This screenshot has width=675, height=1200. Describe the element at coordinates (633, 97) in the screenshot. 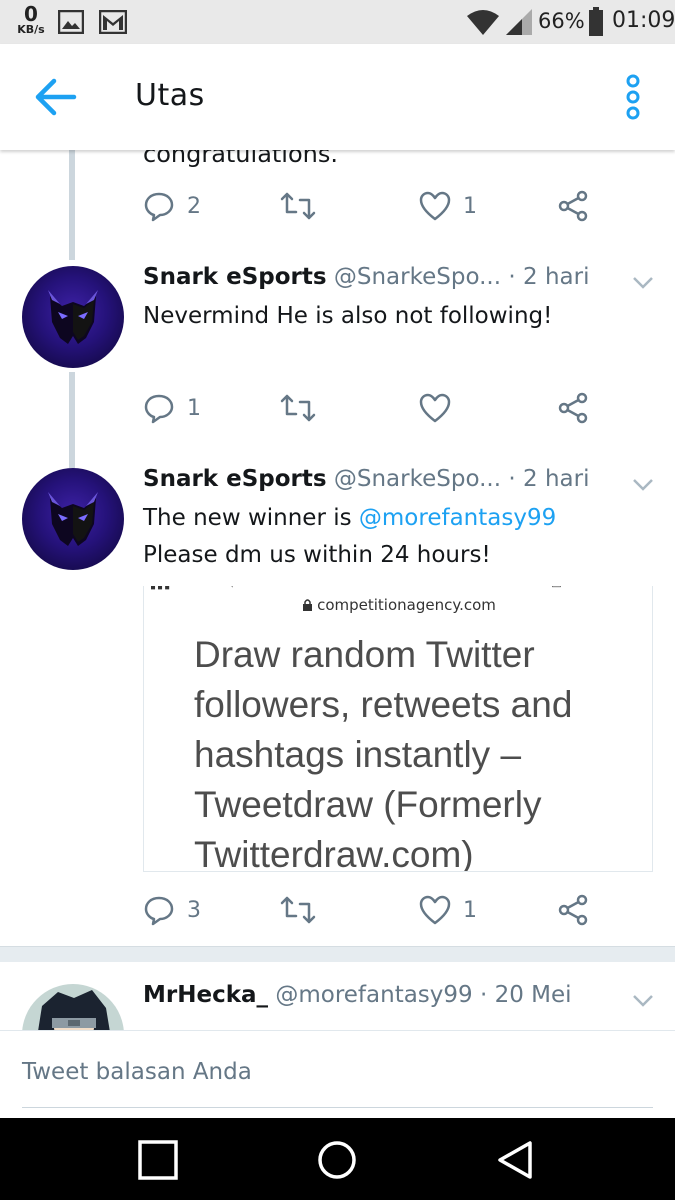

I see `more-options-icon` at that location.